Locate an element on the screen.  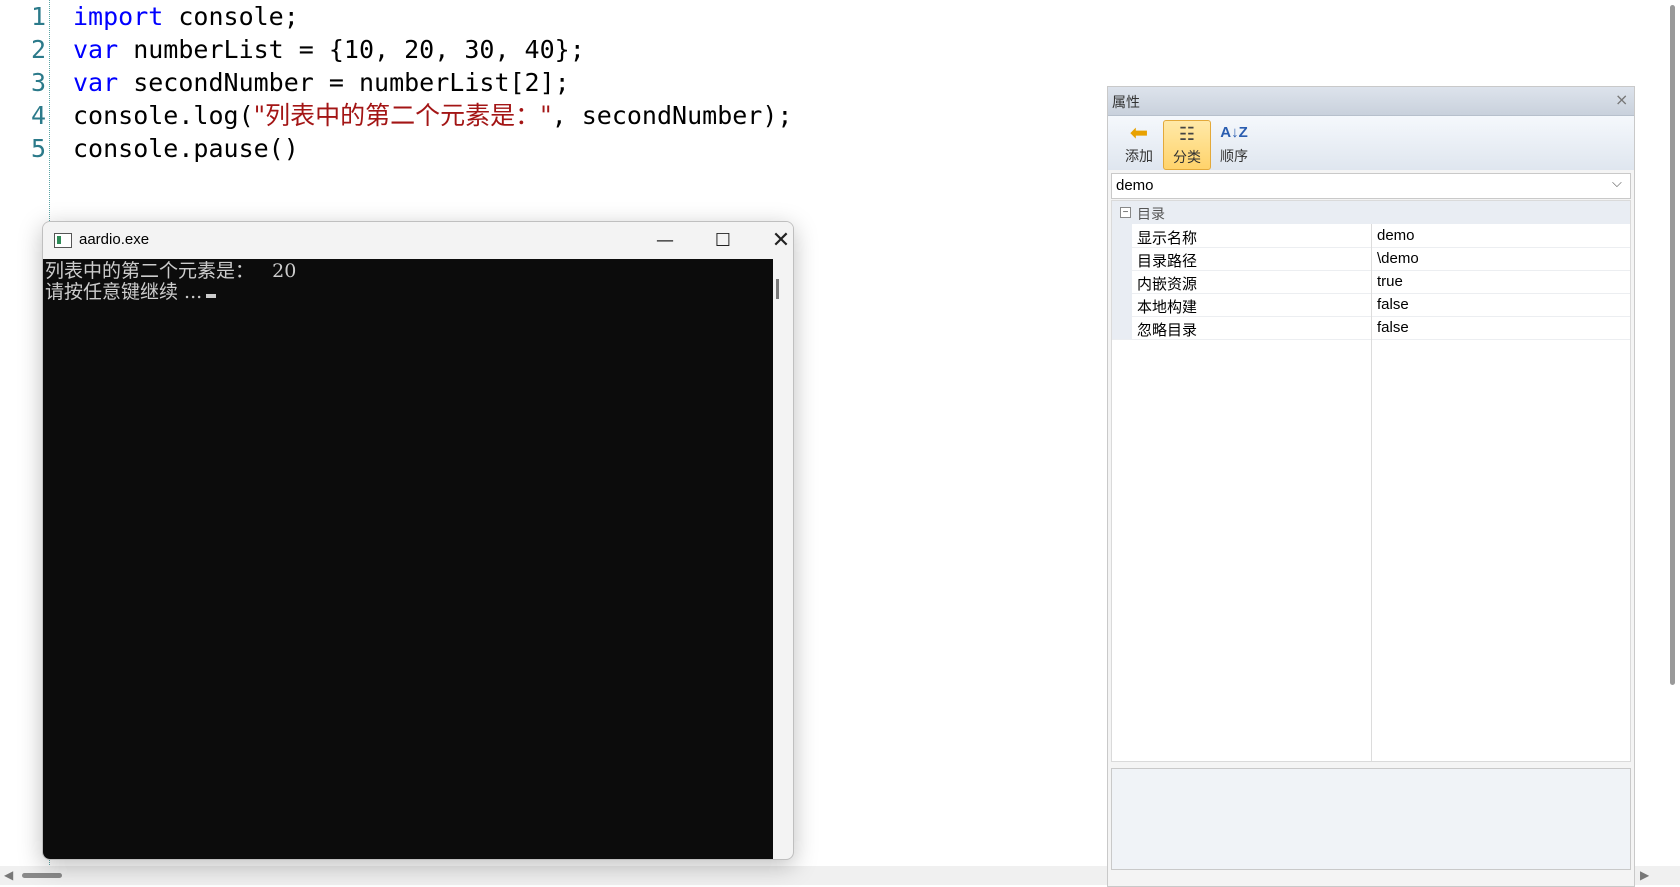
console-titlebar: aardio.exe — ☐ ✕ is located at coordinates (418, 240).